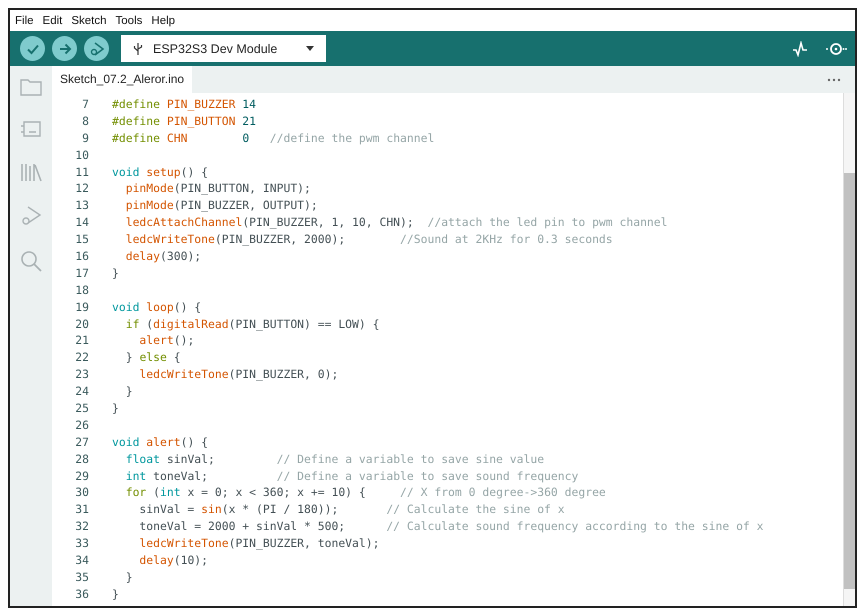  I want to click on menu-item: File, so click(24, 20).